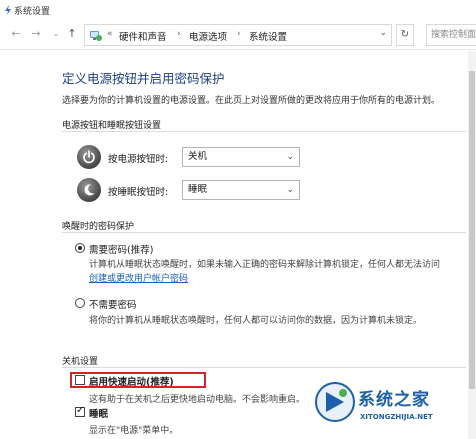 This screenshot has width=476, height=439. Describe the element at coordinates (80, 303) in the screenshot. I see `no-password-radio` at that location.